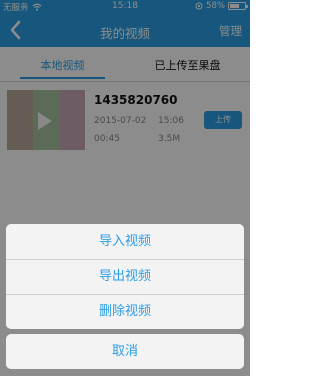 This screenshot has width=320, height=376. I want to click on delete-video-button: 删除视频, so click(125, 311).